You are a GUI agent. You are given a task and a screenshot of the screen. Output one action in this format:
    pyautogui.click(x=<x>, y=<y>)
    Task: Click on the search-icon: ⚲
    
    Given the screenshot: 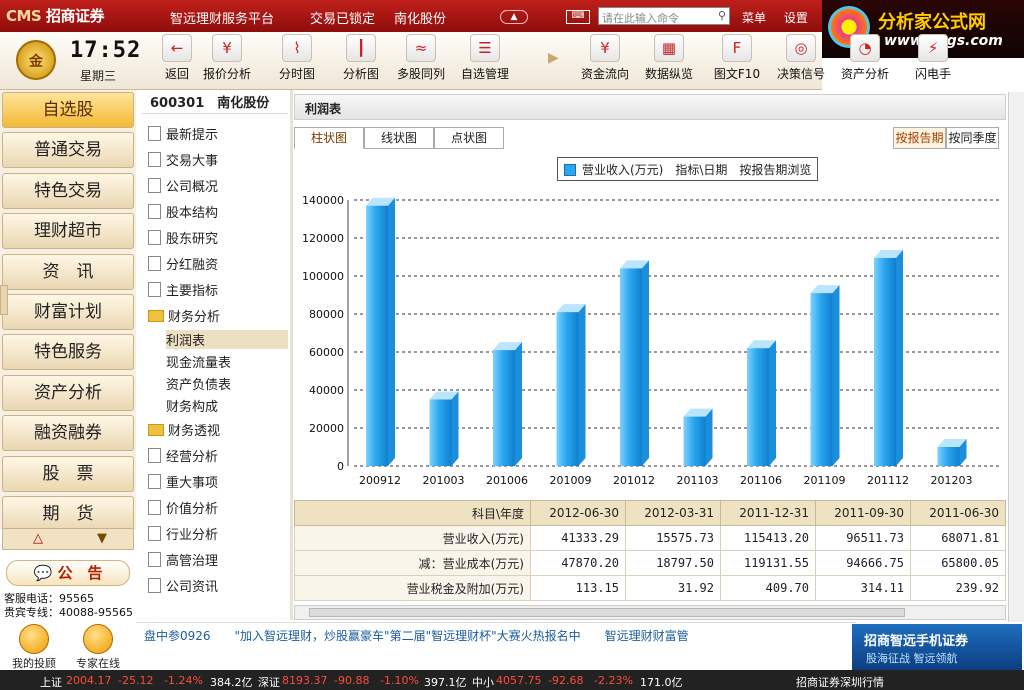 What is the action you would take?
    pyautogui.click(x=722, y=15)
    